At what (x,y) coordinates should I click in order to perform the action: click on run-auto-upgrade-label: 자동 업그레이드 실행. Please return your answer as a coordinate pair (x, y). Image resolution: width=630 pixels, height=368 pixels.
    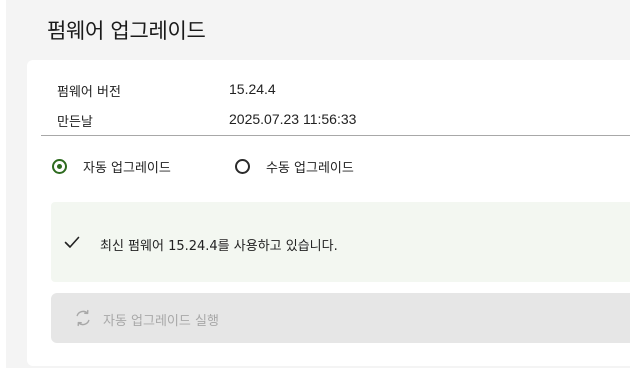
    Looking at the image, I should click on (161, 321).